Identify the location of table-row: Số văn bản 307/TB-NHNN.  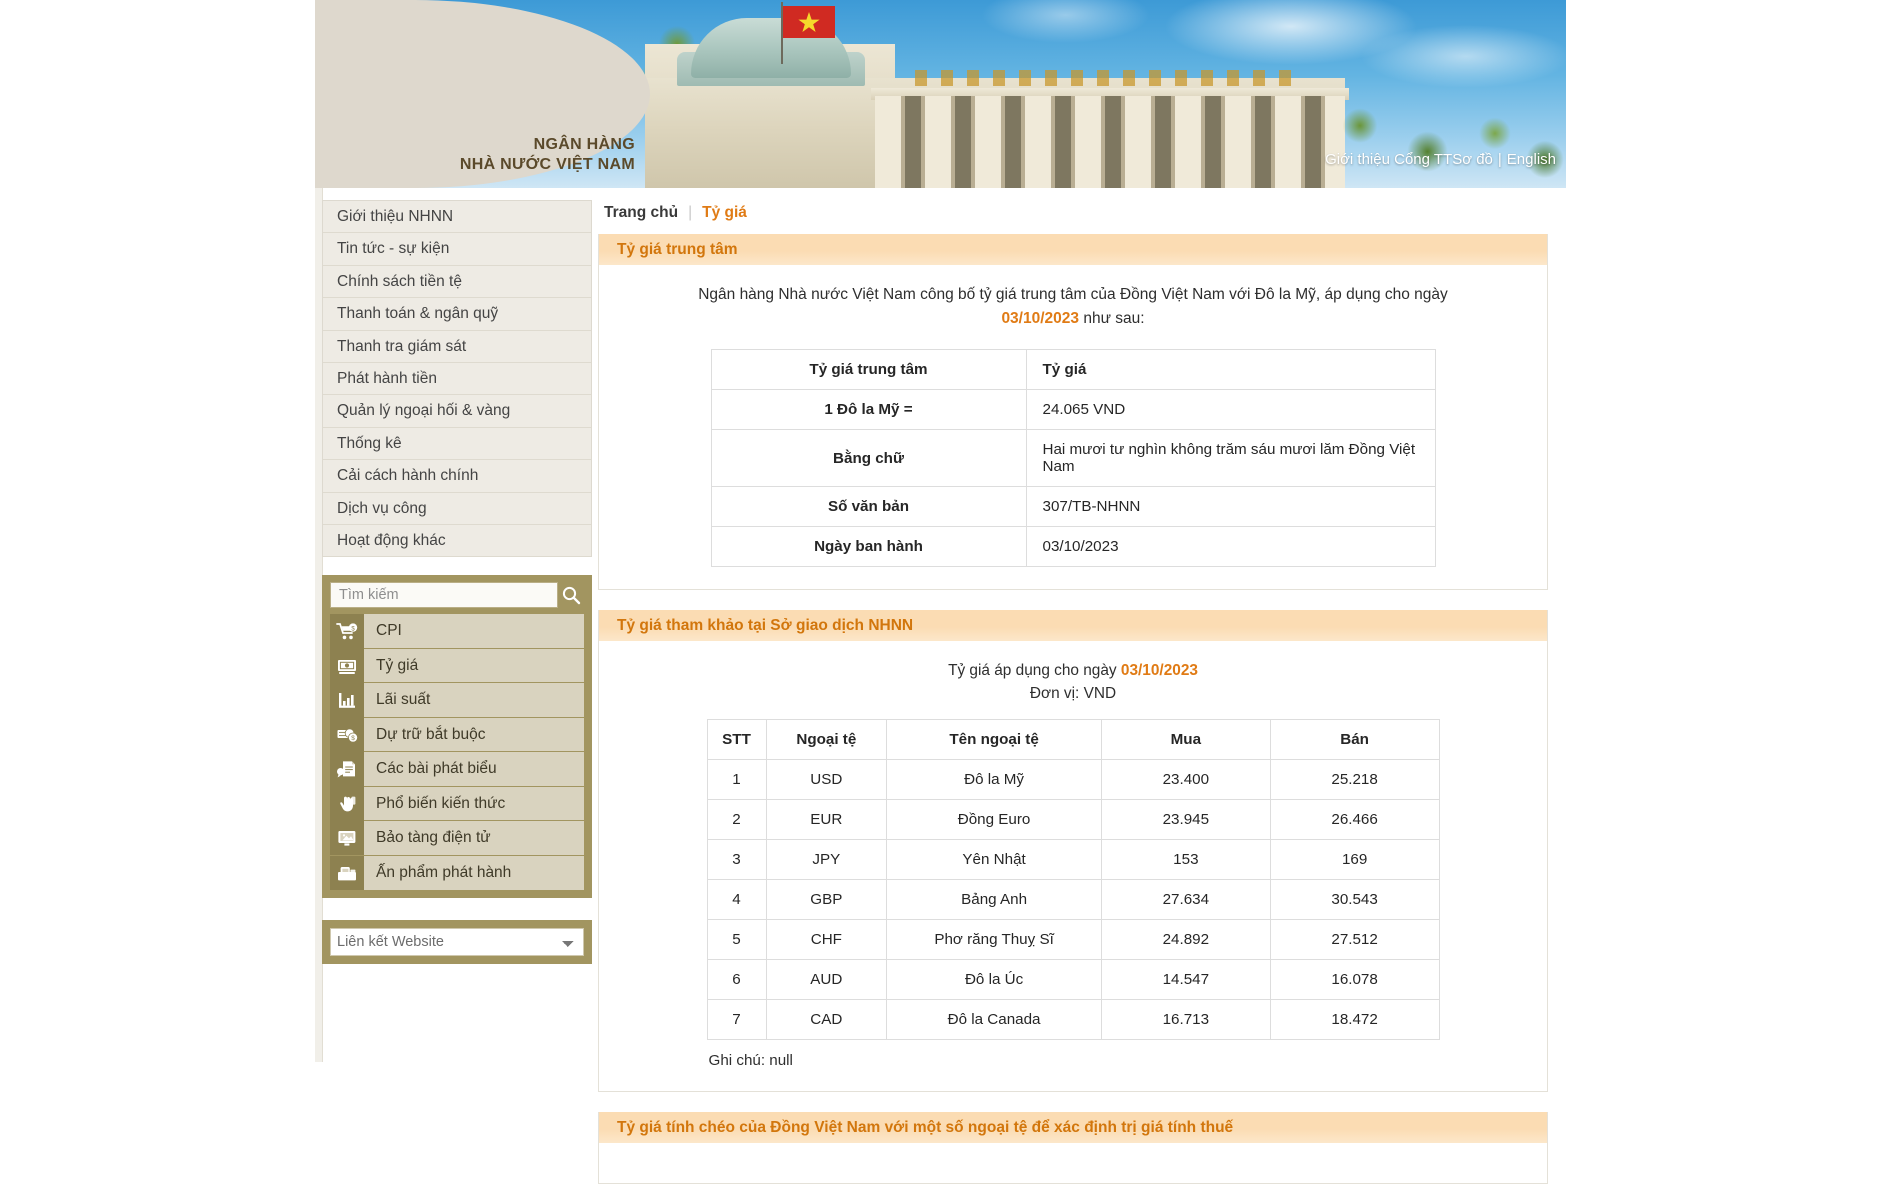
(1073, 507).